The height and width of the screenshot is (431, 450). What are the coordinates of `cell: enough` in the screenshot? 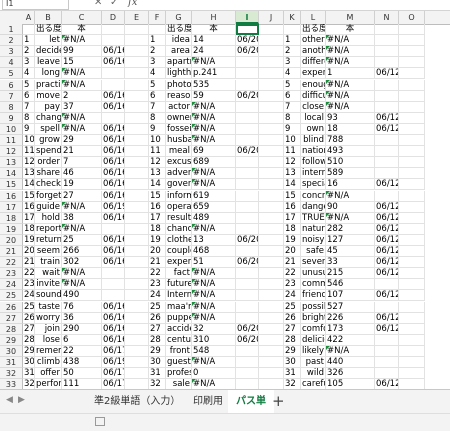 It's located at (313, 85).